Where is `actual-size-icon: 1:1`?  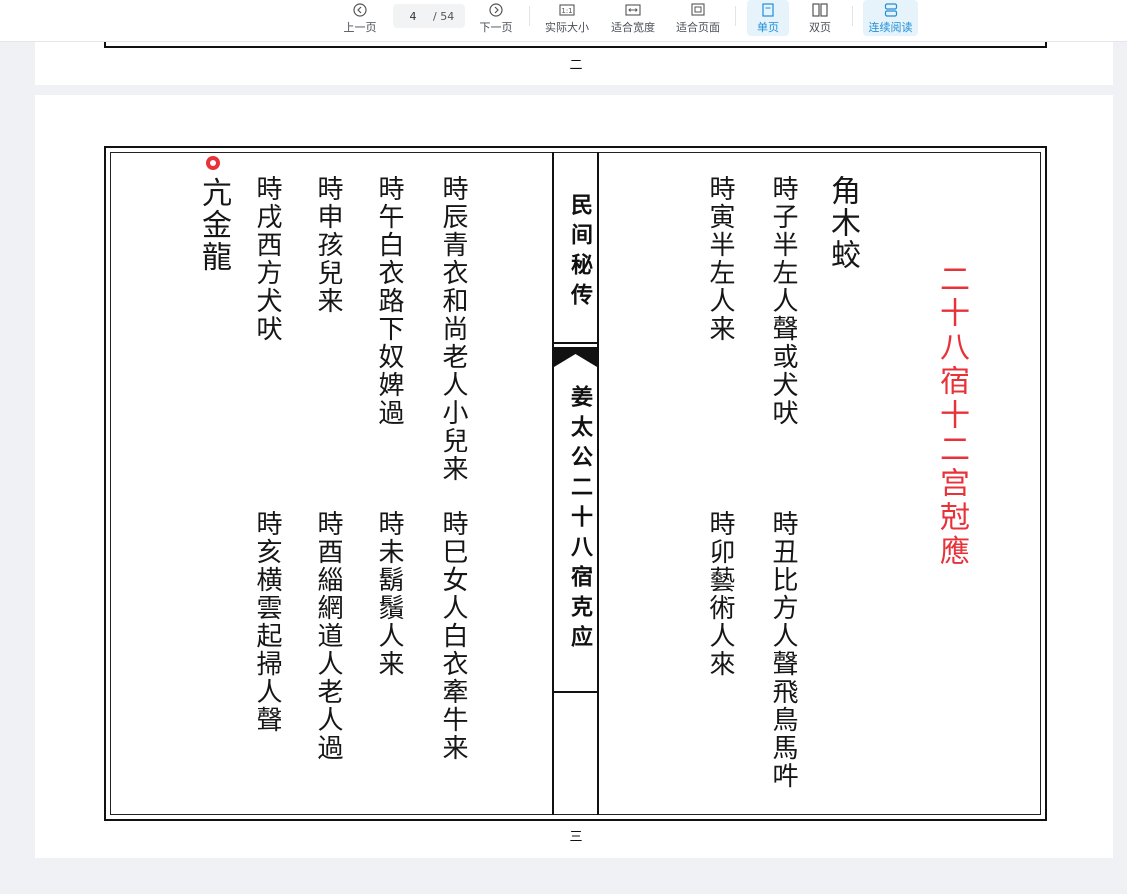 actual-size-icon: 1:1 is located at coordinates (567, 9).